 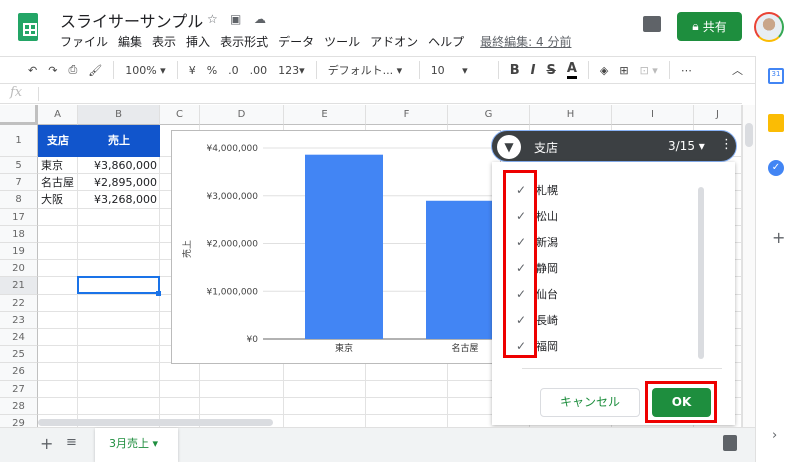 I want to click on cell-sales: ¥3,860,000, so click(x=117, y=165).